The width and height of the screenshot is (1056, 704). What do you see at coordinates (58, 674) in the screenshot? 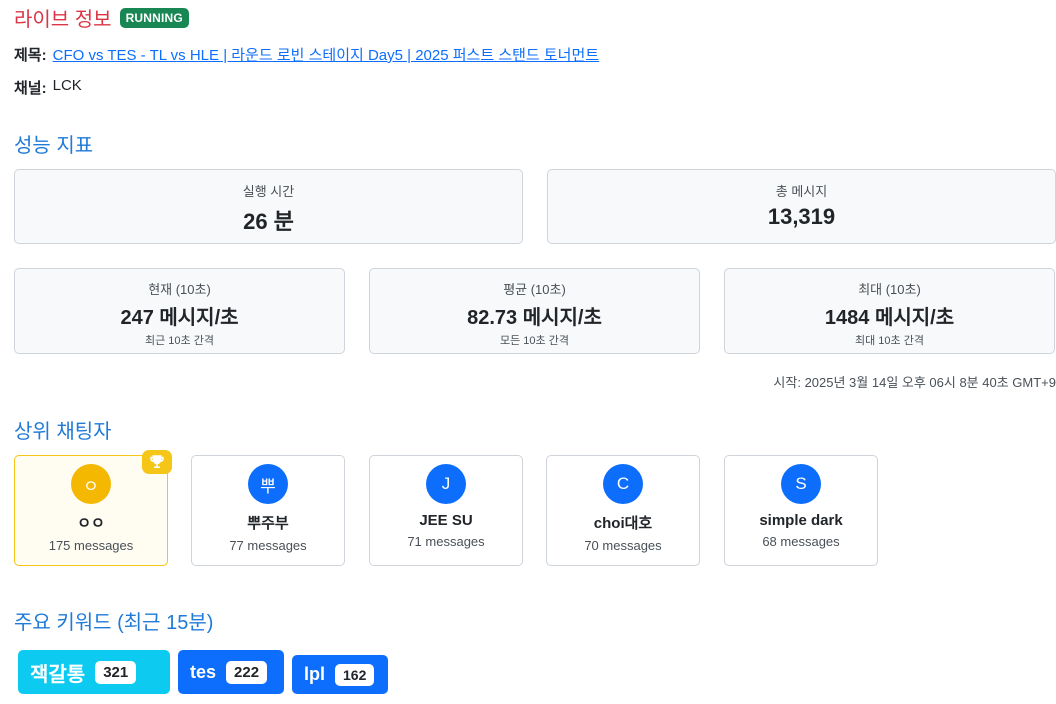
I see `keyword-text: 잭갈통` at bounding box center [58, 674].